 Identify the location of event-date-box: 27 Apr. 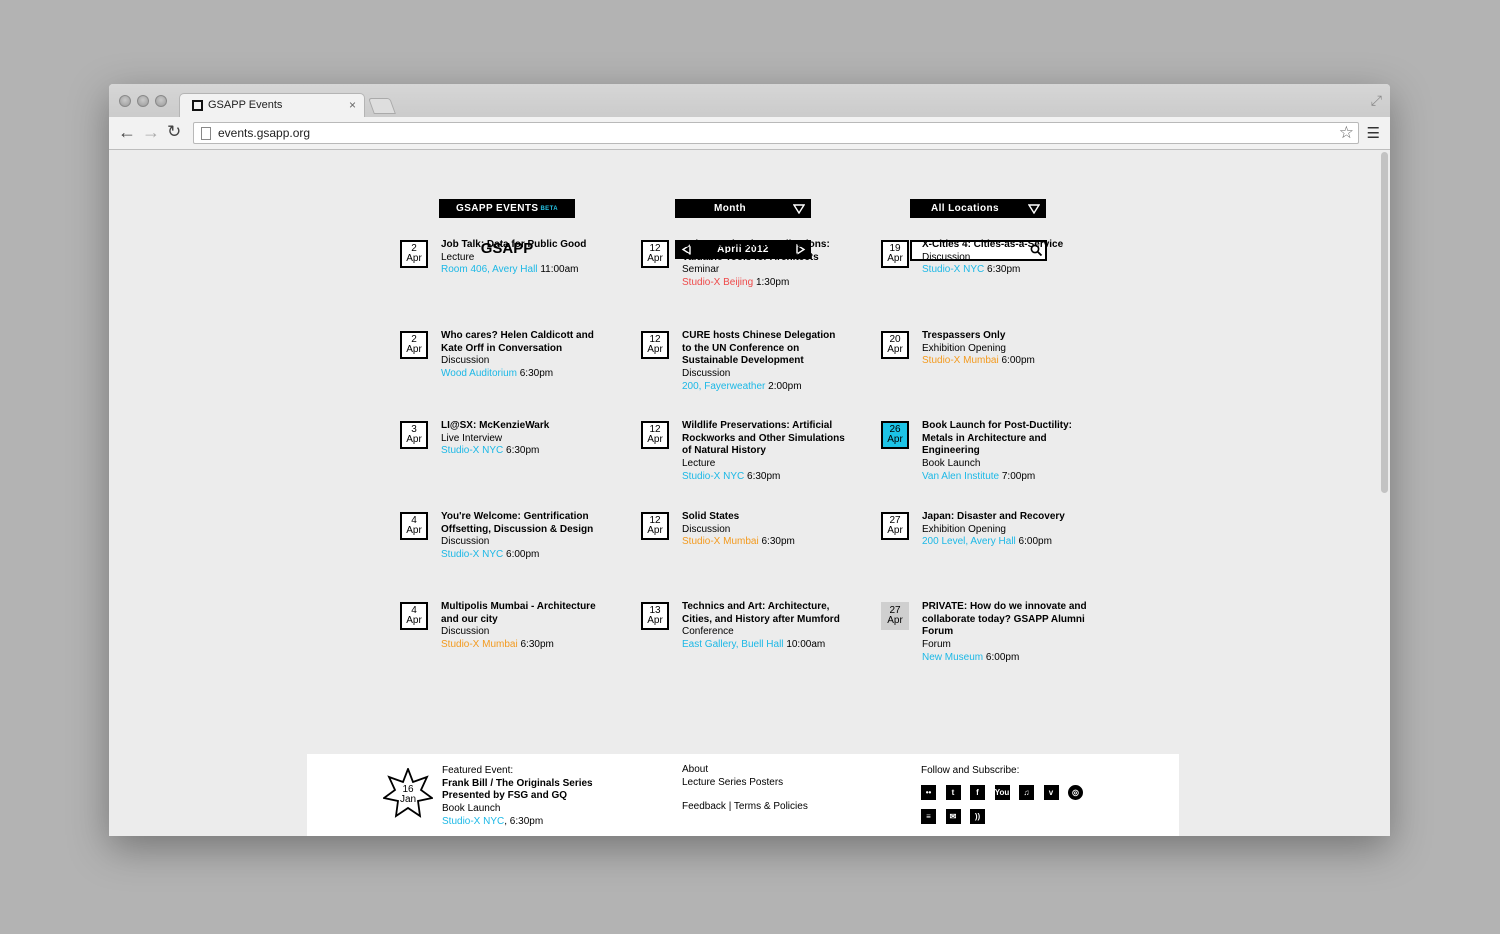
(895, 526).